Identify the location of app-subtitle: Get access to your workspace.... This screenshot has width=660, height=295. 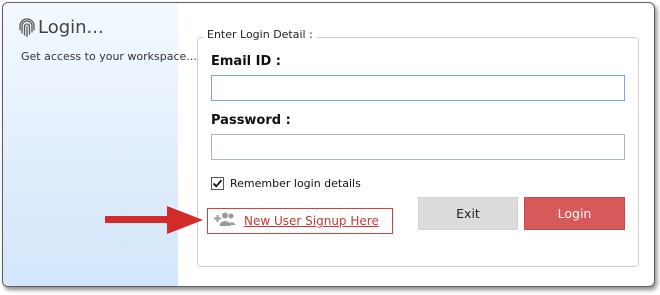
(109, 56).